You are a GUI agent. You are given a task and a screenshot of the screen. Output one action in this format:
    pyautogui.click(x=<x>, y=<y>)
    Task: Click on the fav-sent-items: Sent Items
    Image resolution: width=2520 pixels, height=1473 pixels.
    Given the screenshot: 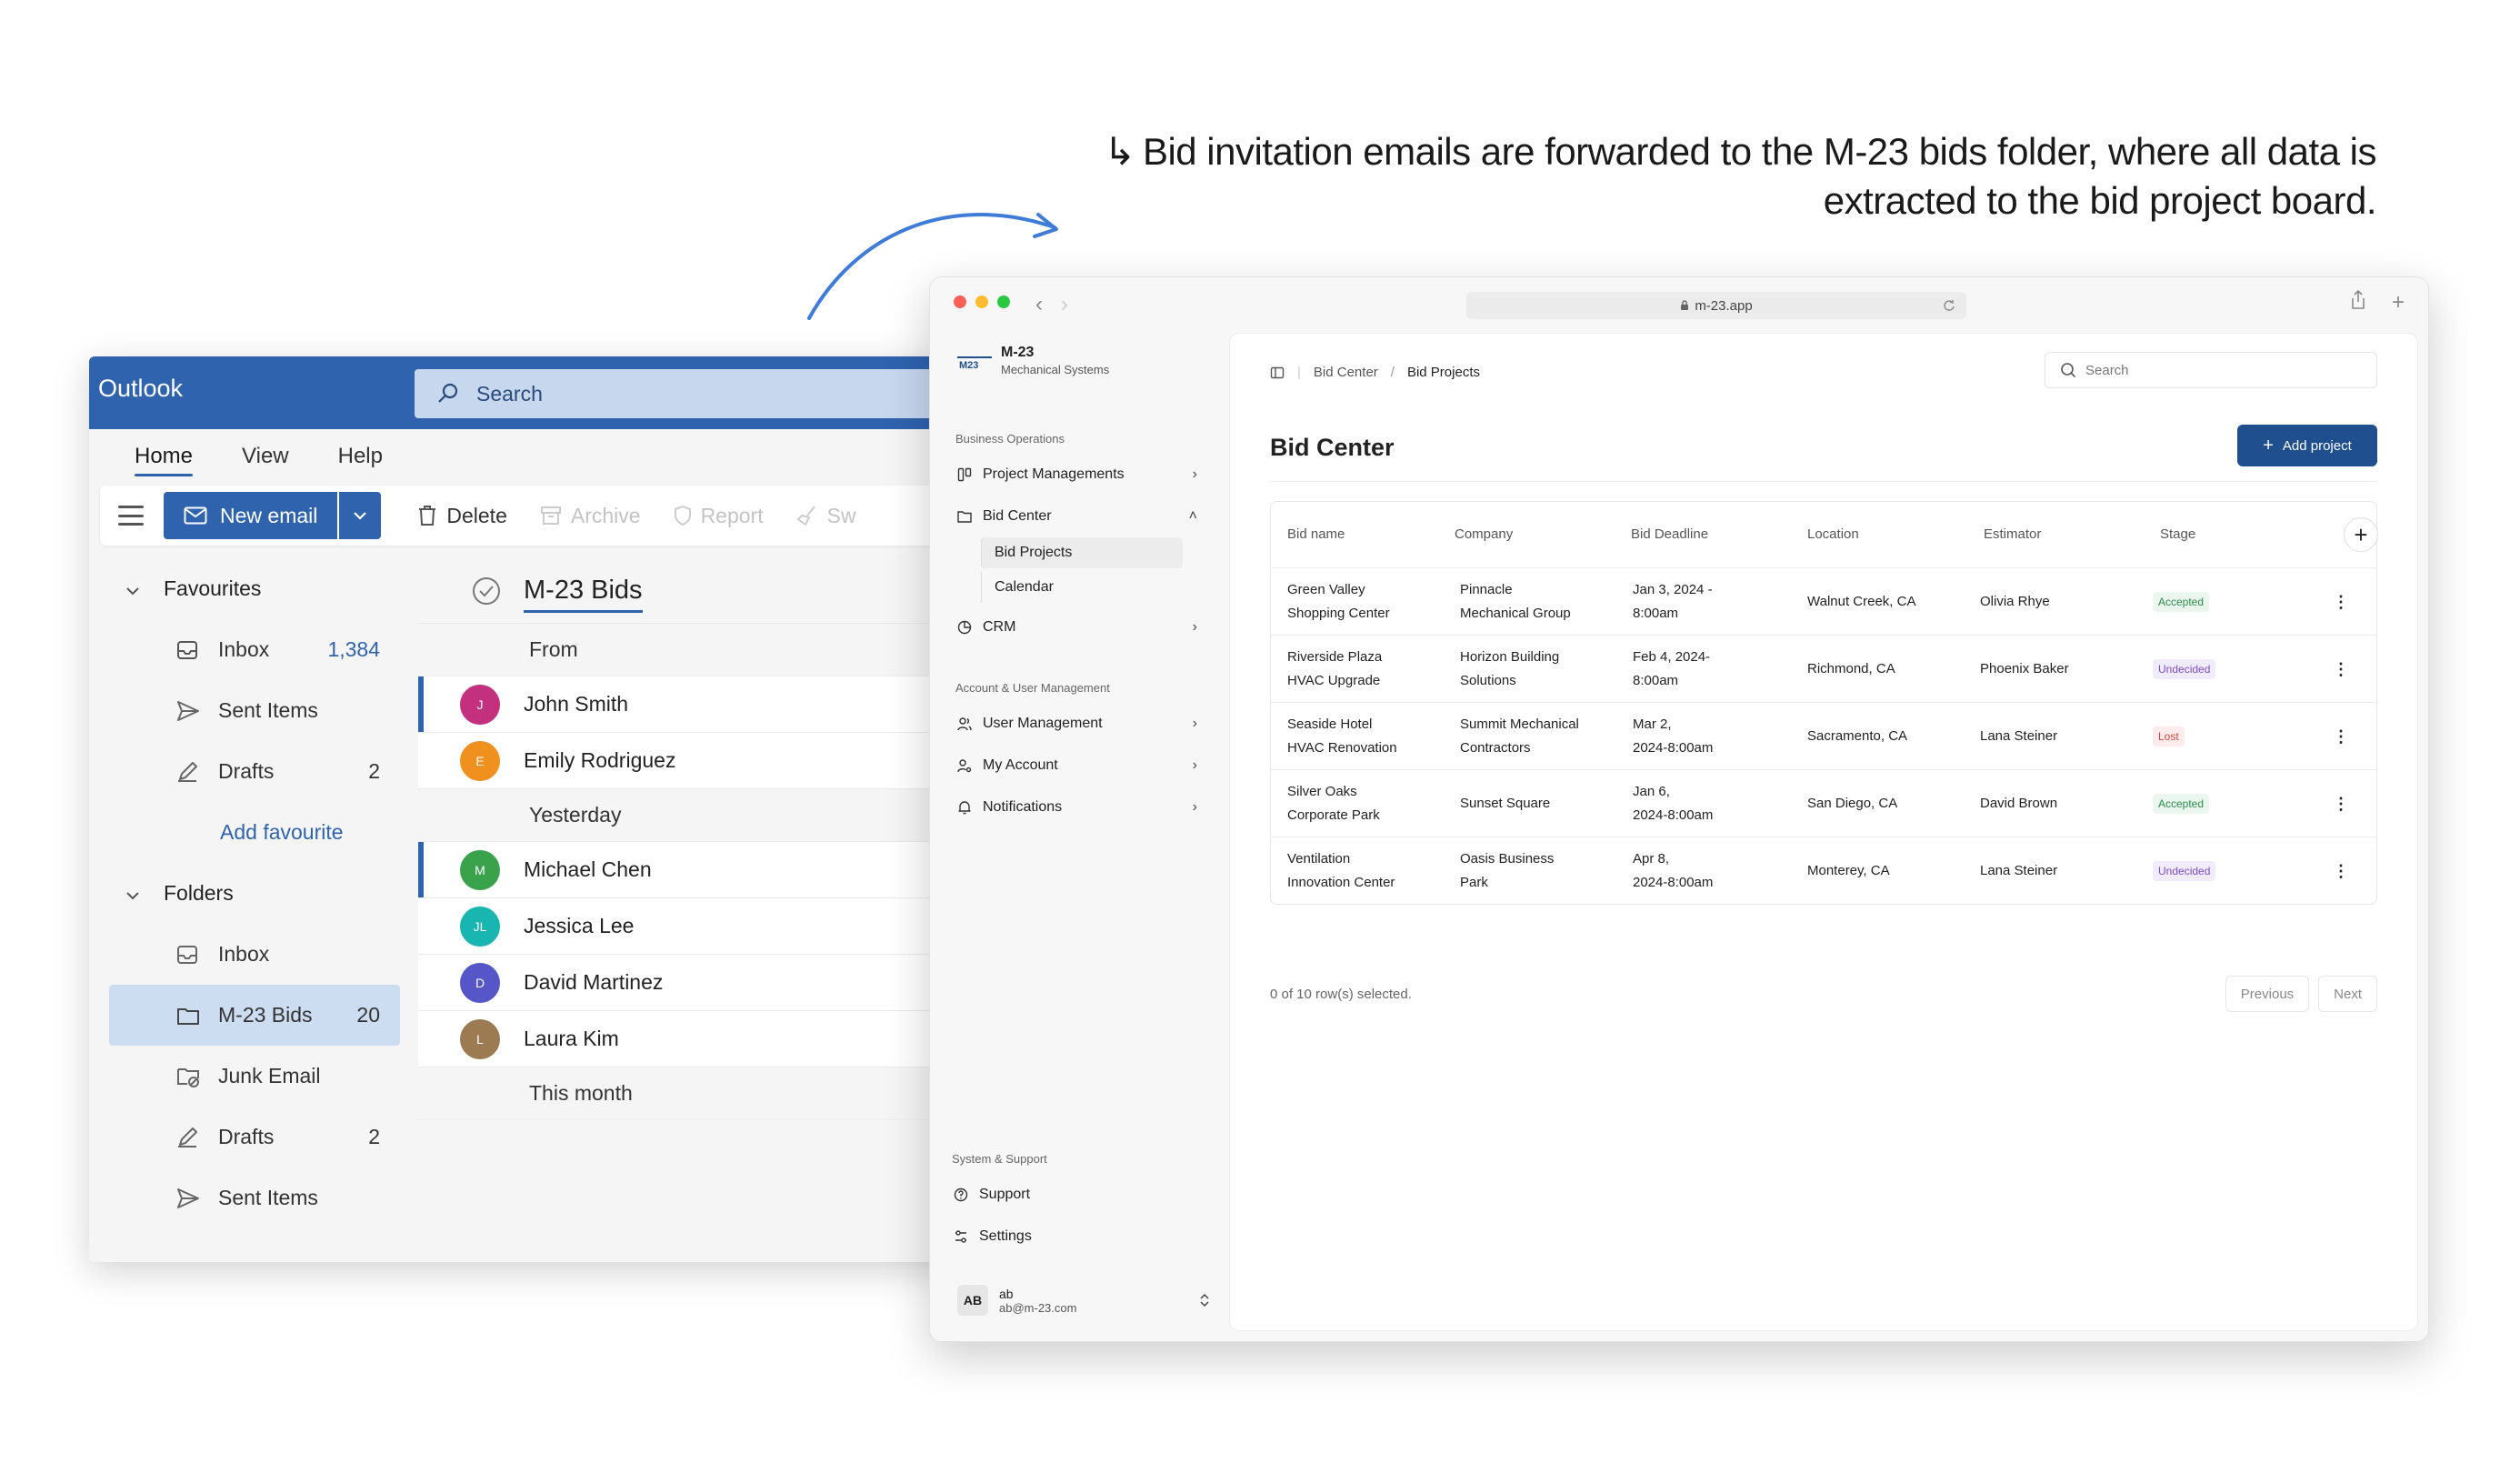 What is the action you would take?
    pyautogui.click(x=250, y=710)
    